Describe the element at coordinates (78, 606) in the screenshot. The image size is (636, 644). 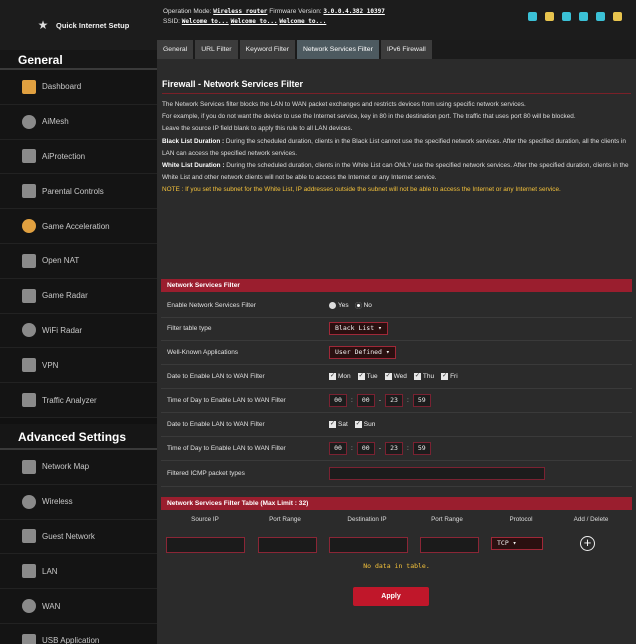
I see `sidebar-item-wan: WAN` at that location.